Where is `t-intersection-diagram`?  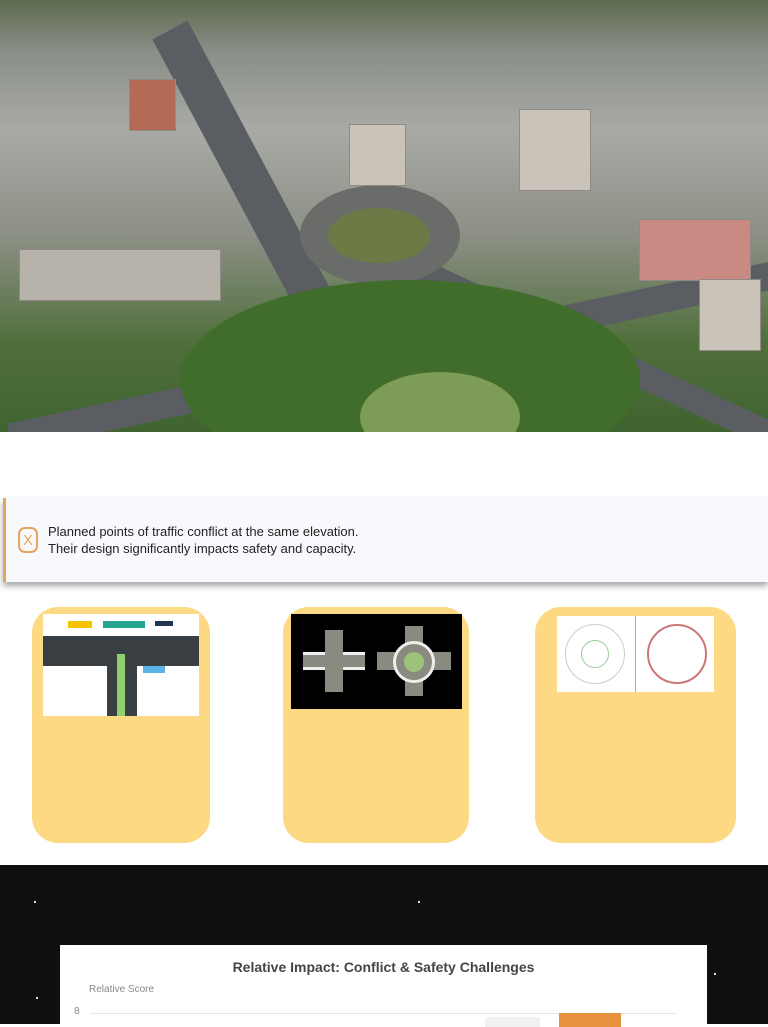
t-intersection-diagram is located at coordinates (121, 665).